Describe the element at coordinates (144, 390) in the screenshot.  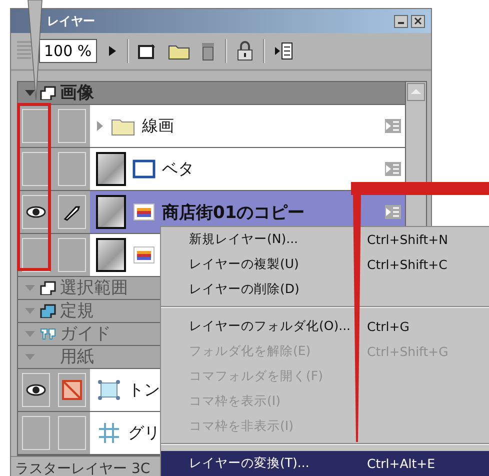
I see `layer-name: トン` at that location.